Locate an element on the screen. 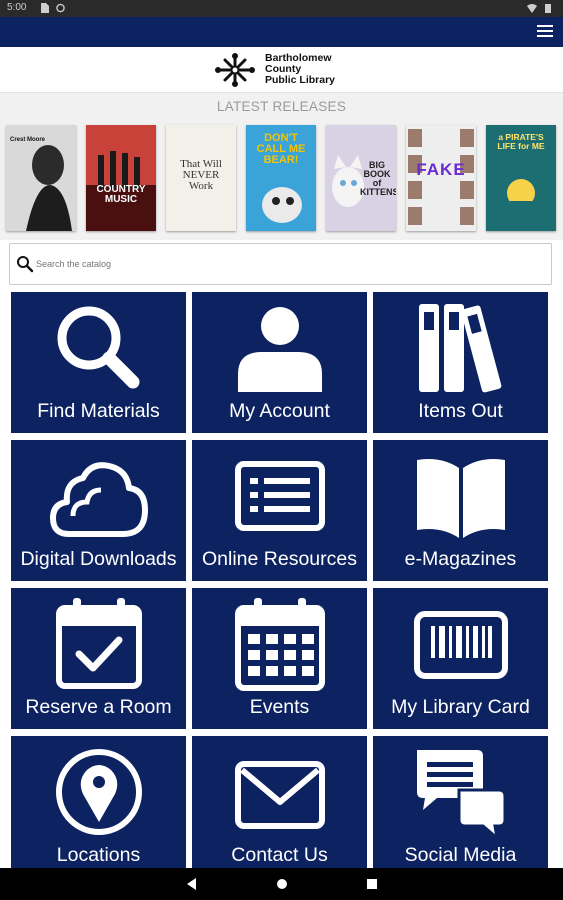  envelope-icon is located at coordinates (279, 795).